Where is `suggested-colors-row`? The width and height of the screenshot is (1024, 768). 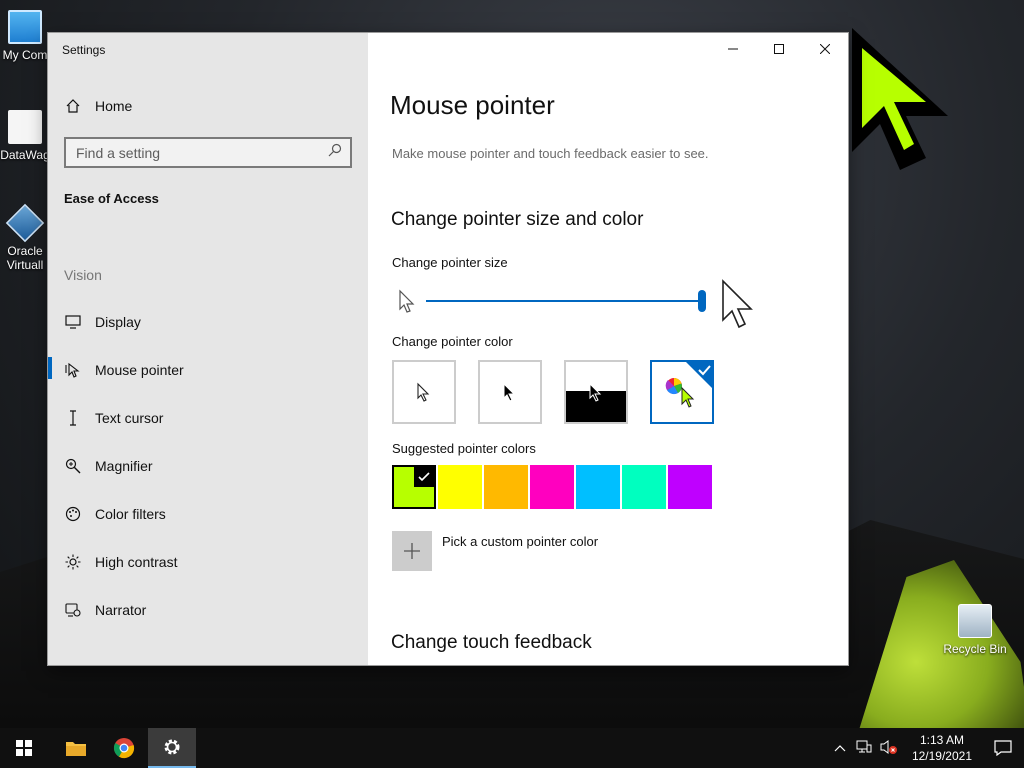
suggested-colors-row is located at coordinates (553, 487).